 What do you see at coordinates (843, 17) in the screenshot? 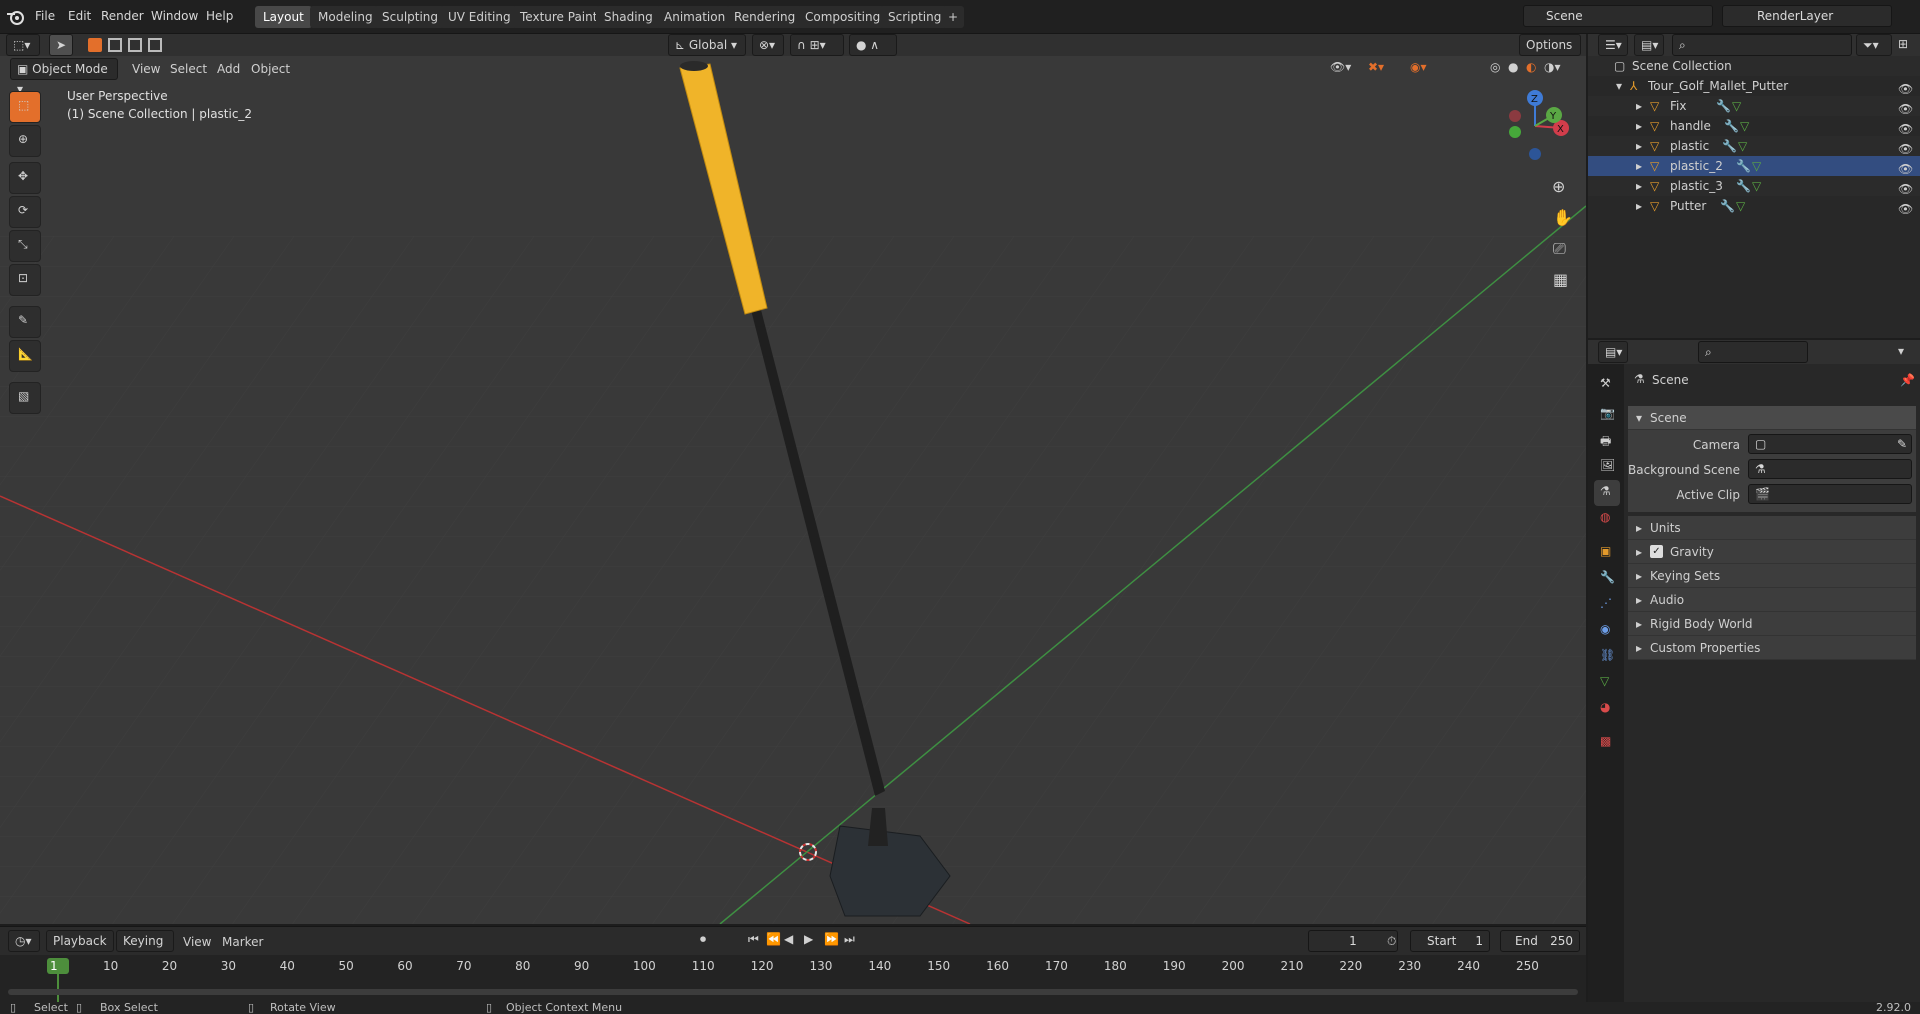
I see `tab-compositing: Compositing` at bounding box center [843, 17].